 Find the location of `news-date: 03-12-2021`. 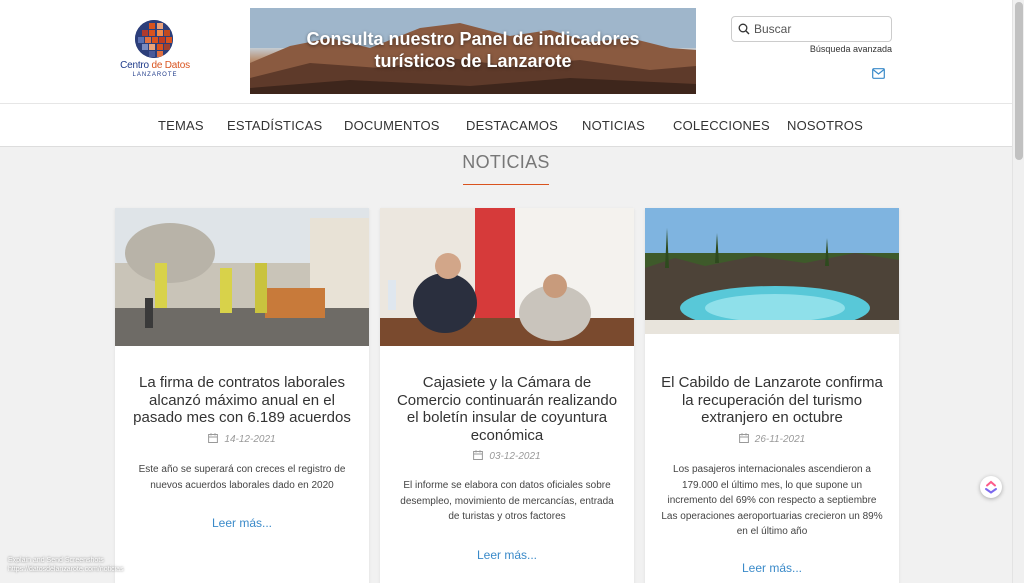

news-date: 03-12-2021 is located at coordinates (507, 456).